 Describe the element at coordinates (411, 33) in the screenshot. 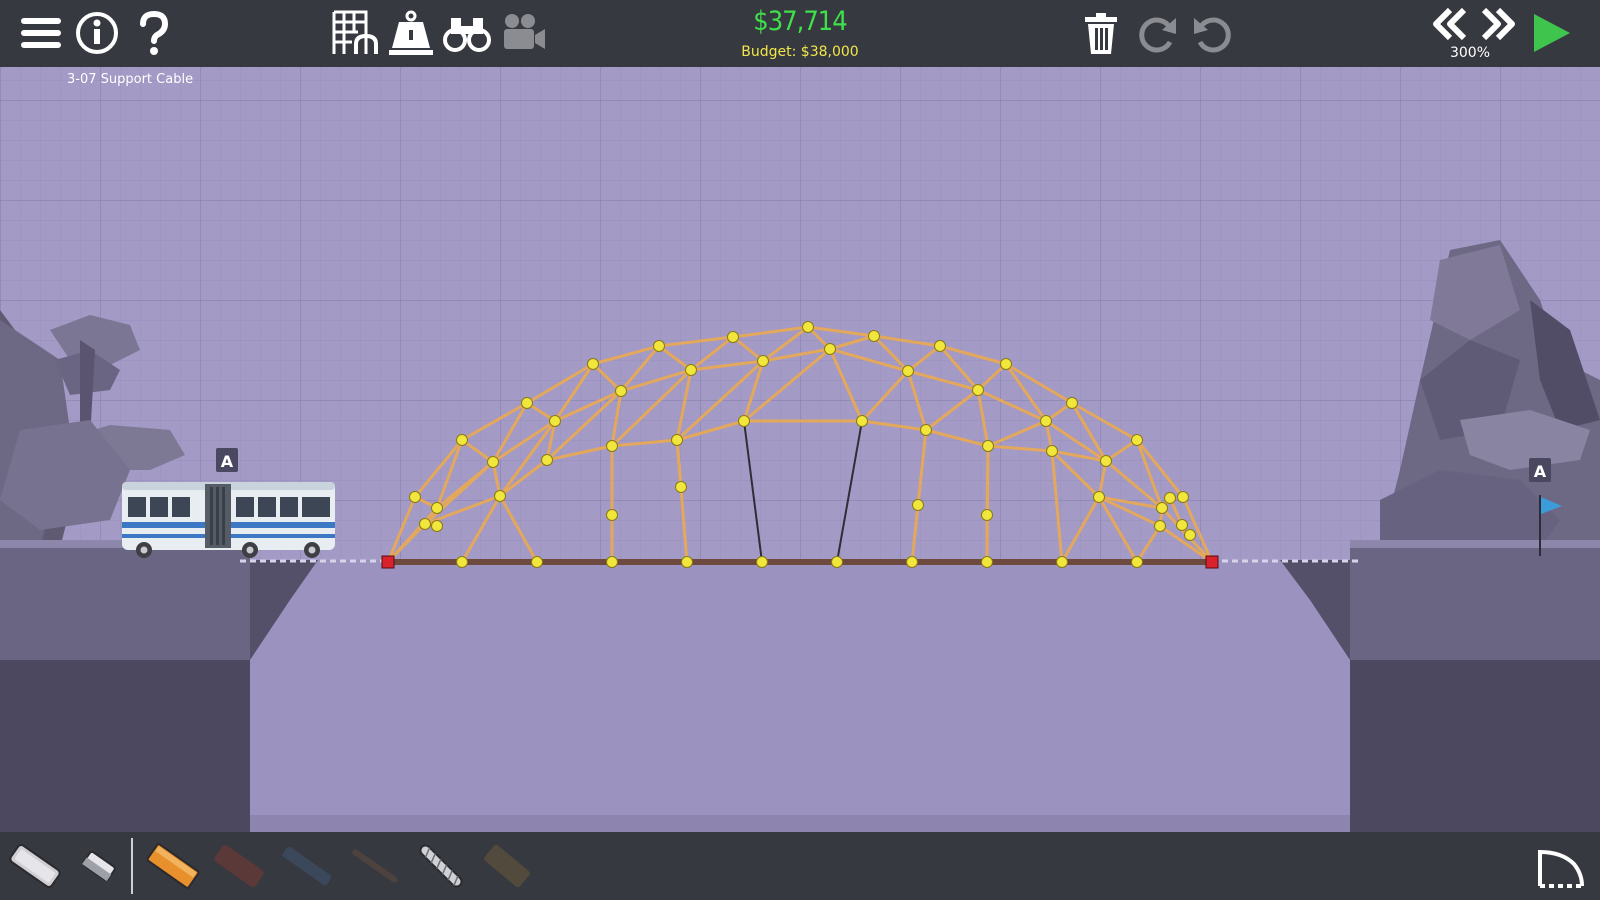

I see `weight-icon` at that location.